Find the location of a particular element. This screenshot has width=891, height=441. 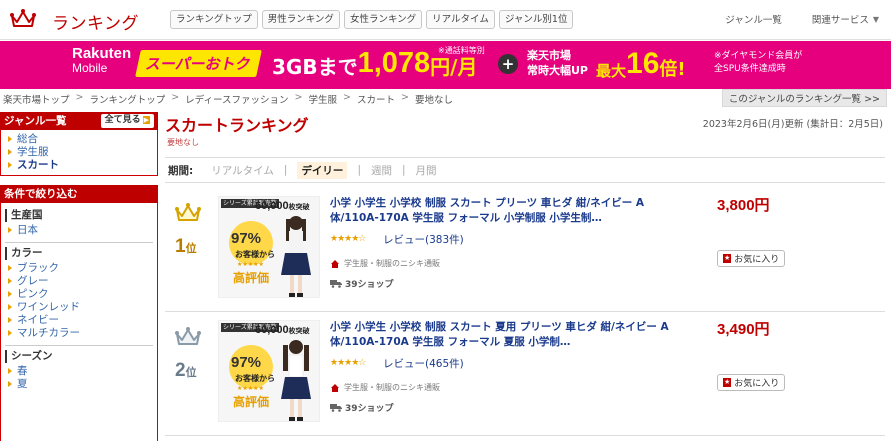

sidebar-item-school-uniform: 学生服 is located at coordinates (81, 152).